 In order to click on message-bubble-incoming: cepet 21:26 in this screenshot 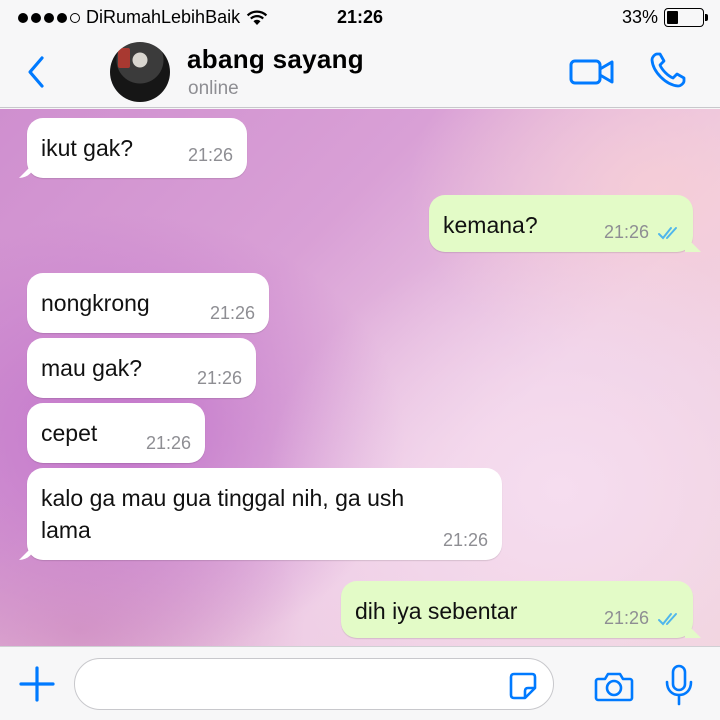, I will do `click(116, 433)`.